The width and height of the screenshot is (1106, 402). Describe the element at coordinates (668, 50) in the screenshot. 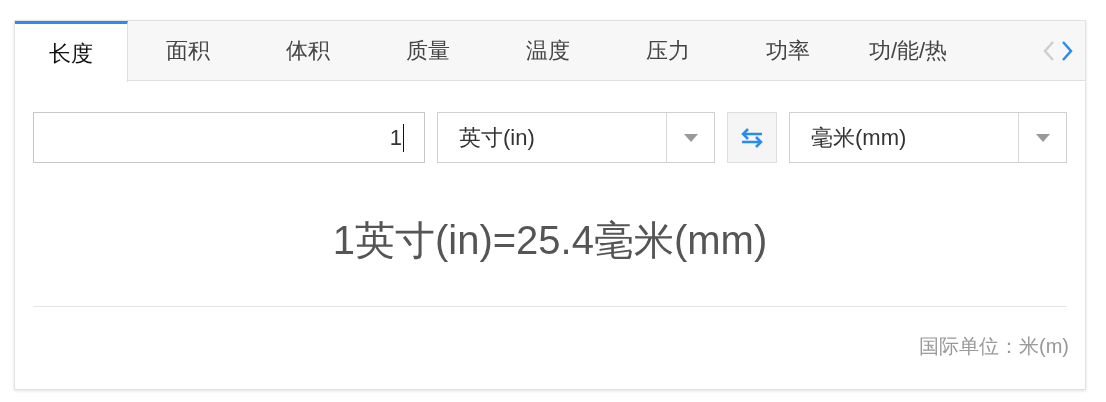

I see `tab: 压力` at that location.